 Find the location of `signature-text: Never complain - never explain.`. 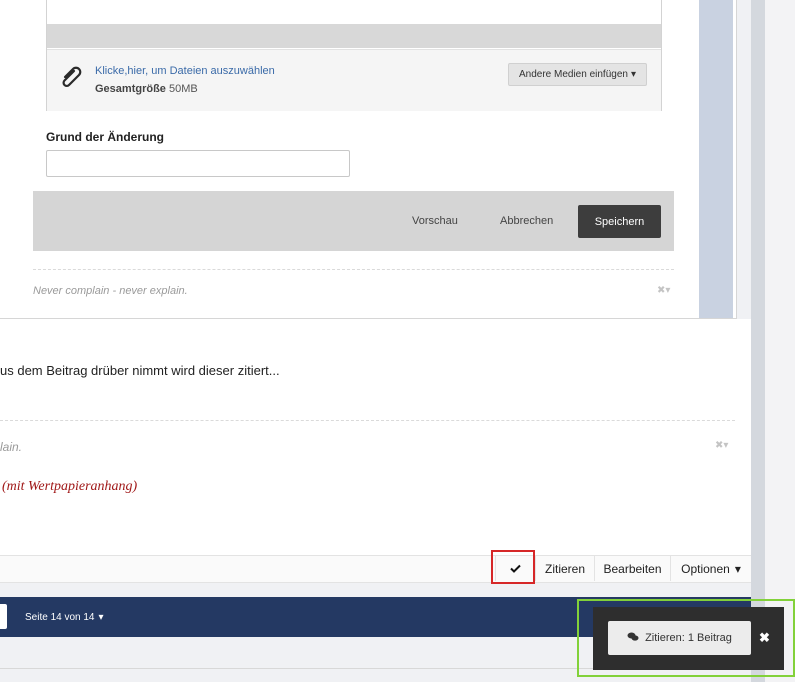

signature-text: Never complain - never explain. is located at coordinates (110, 291).